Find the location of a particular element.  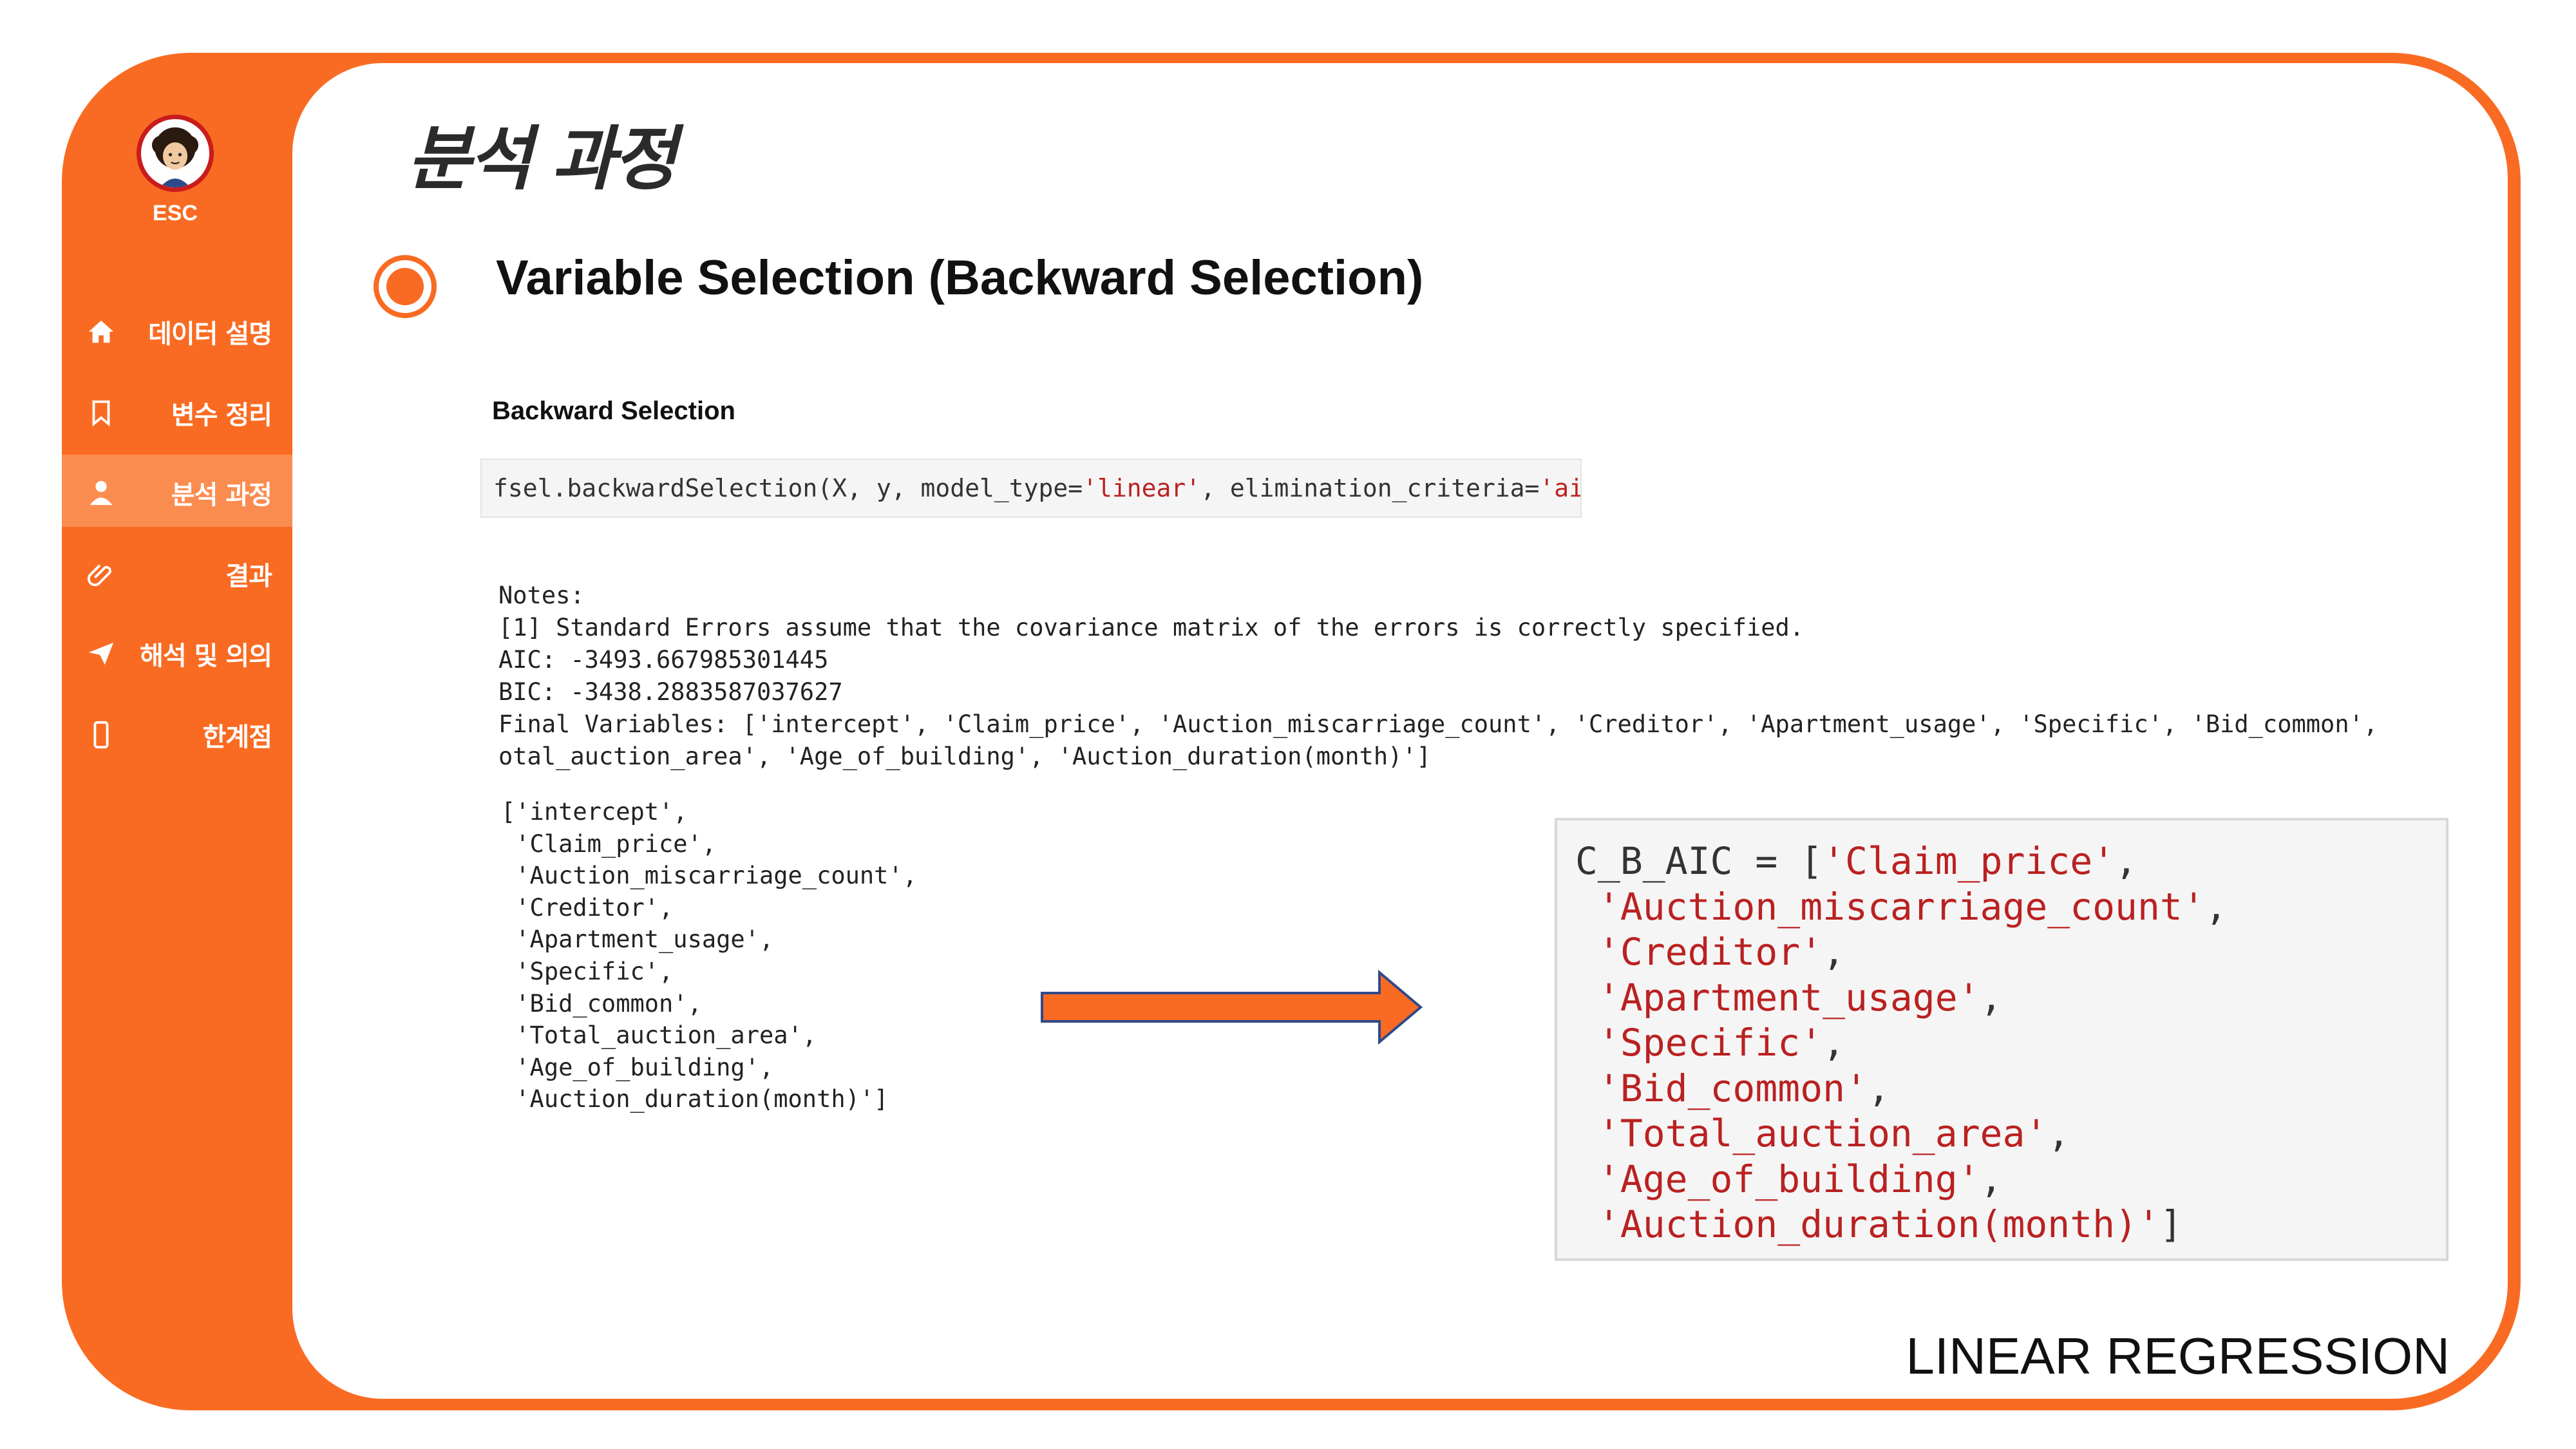

result-line: 'Specific', is located at coordinates (1721, 1043).